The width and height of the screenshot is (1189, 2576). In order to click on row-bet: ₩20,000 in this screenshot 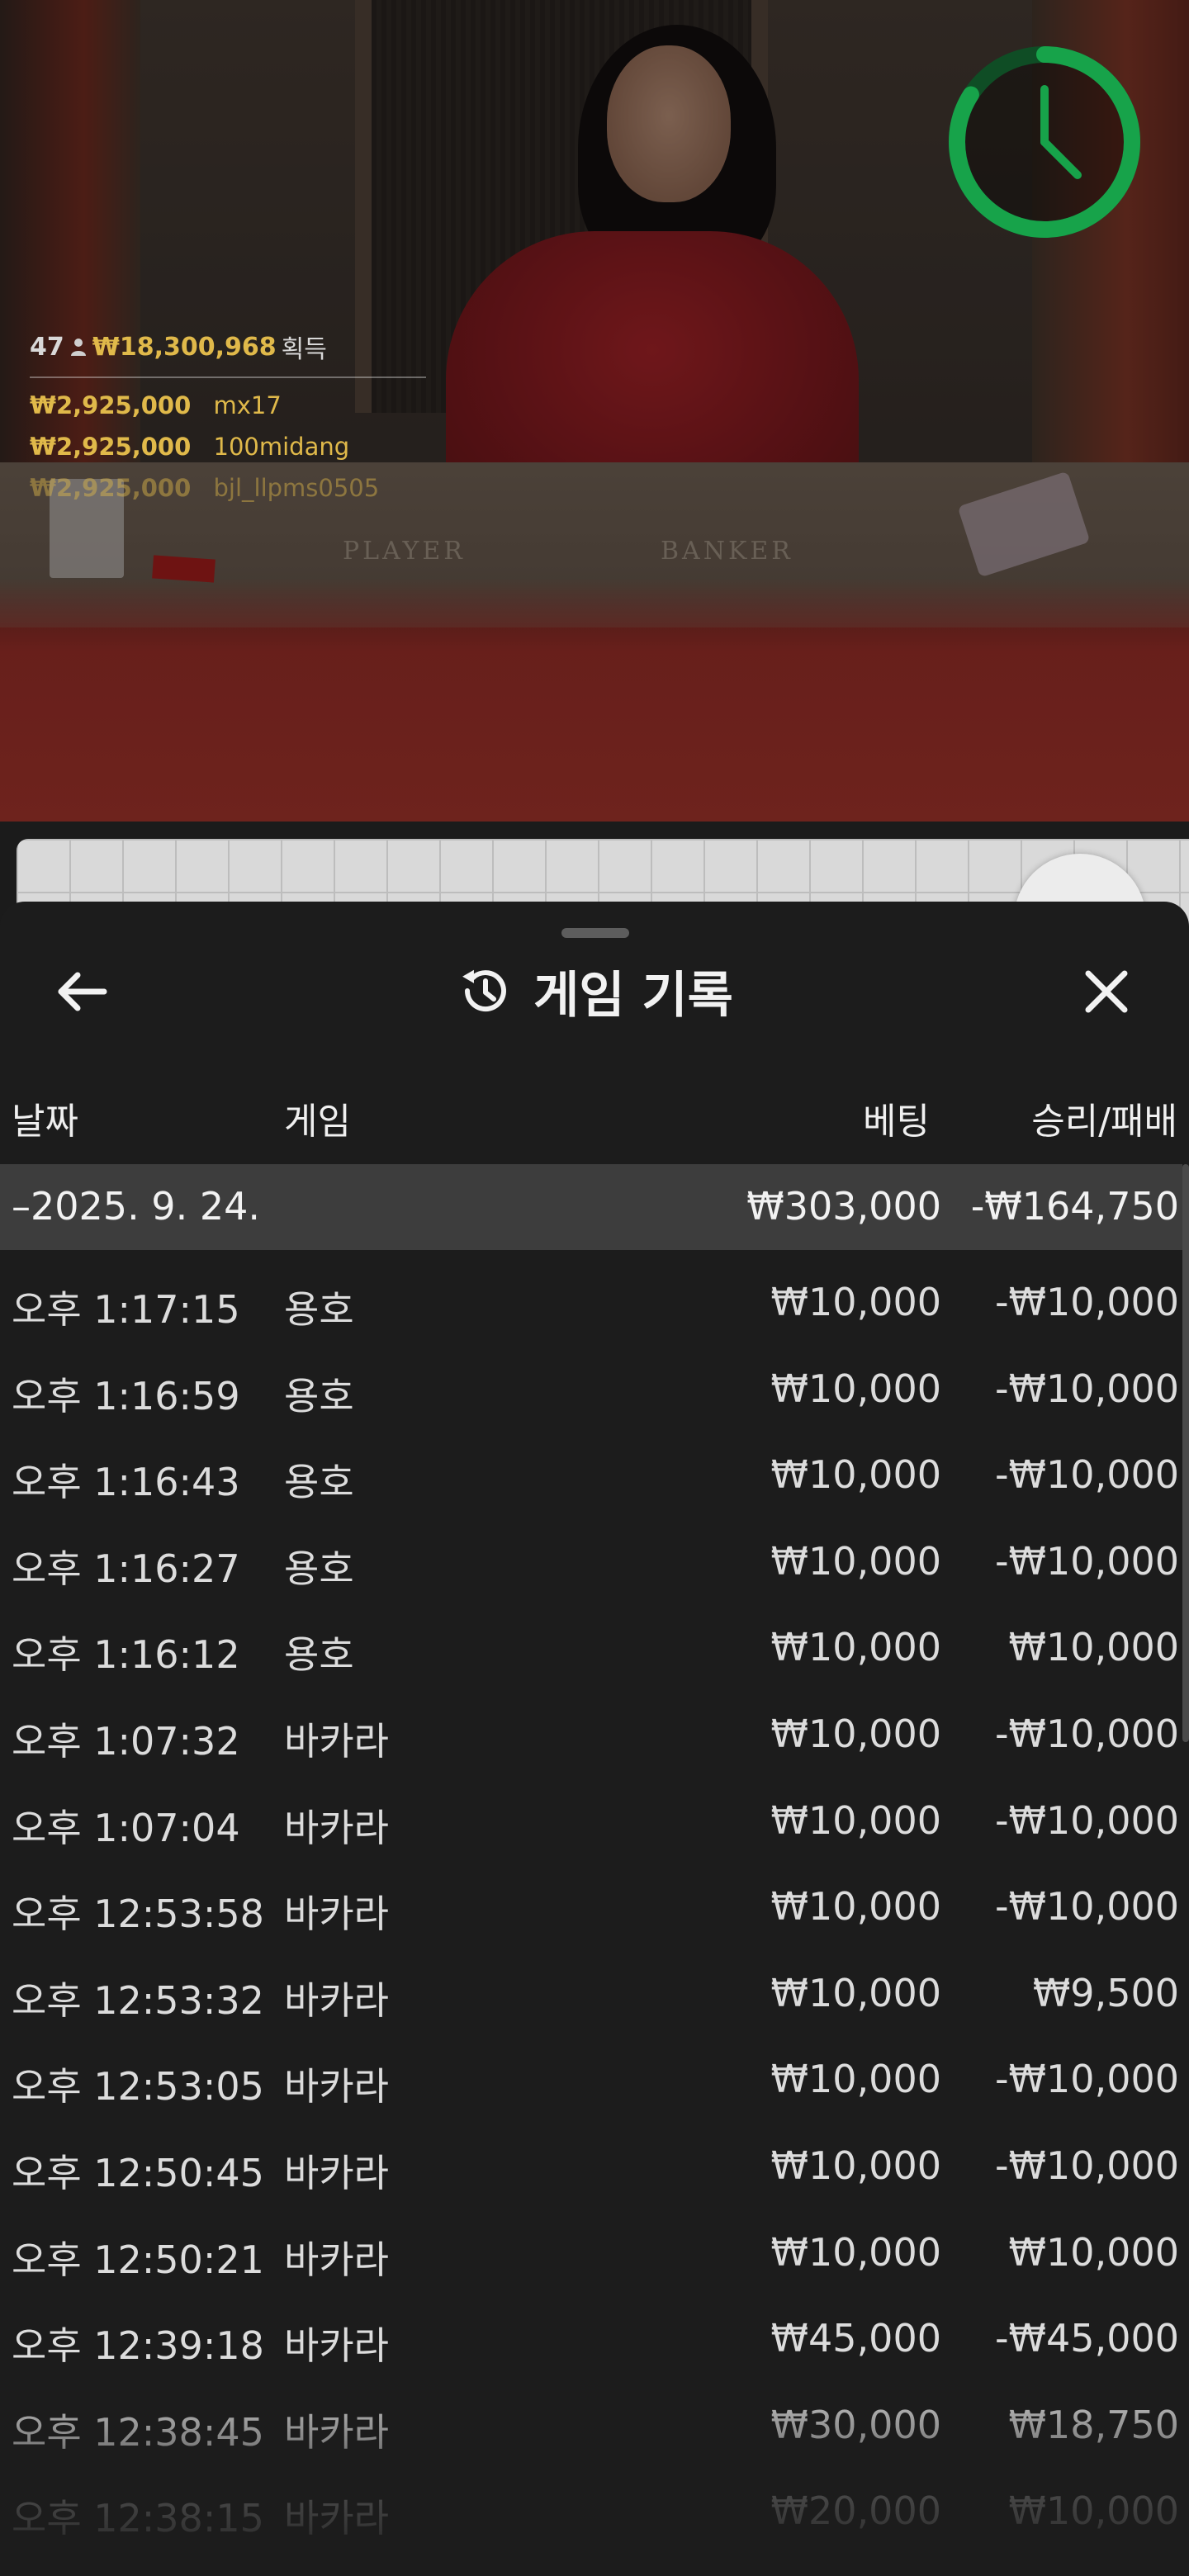, I will do `click(855, 2511)`.